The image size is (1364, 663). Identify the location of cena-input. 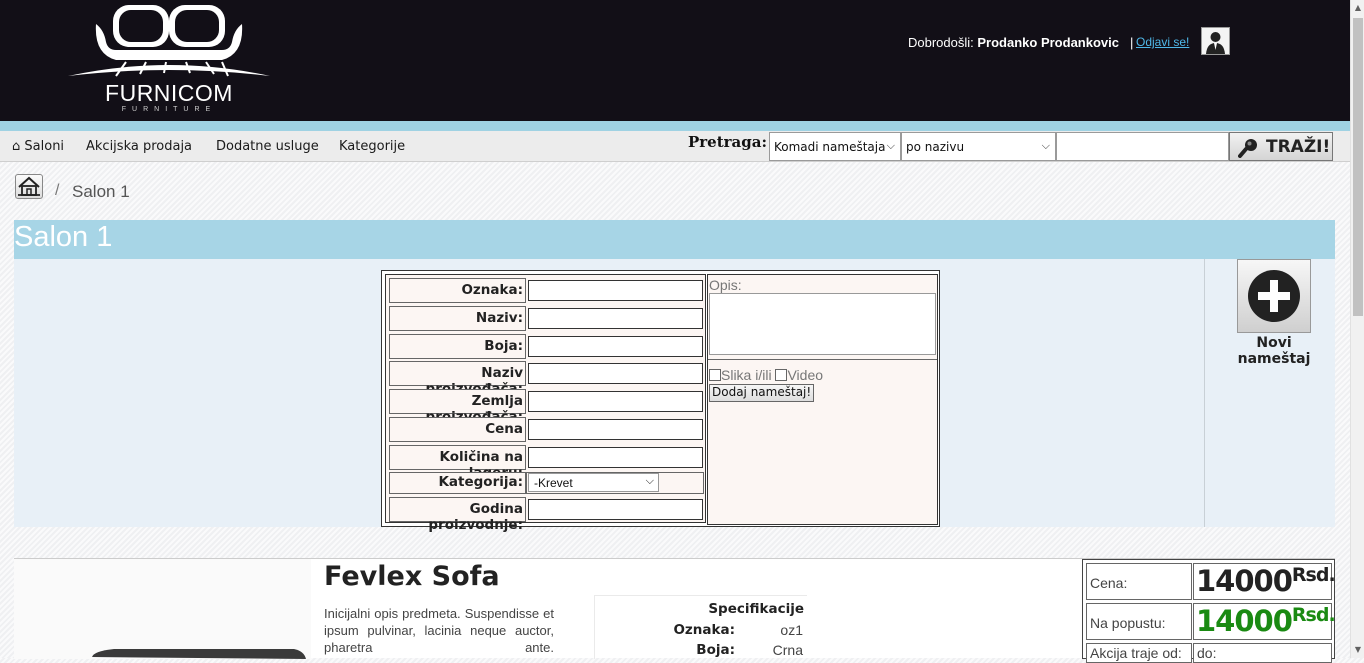
(615, 429).